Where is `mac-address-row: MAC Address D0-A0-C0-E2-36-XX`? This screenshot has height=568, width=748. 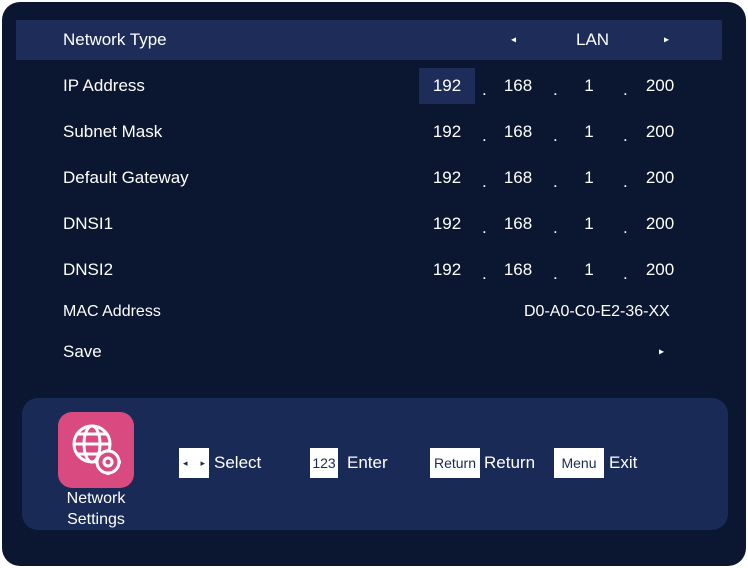
mac-address-row: MAC Address D0-A0-C0-E2-36-XX is located at coordinates (369, 312).